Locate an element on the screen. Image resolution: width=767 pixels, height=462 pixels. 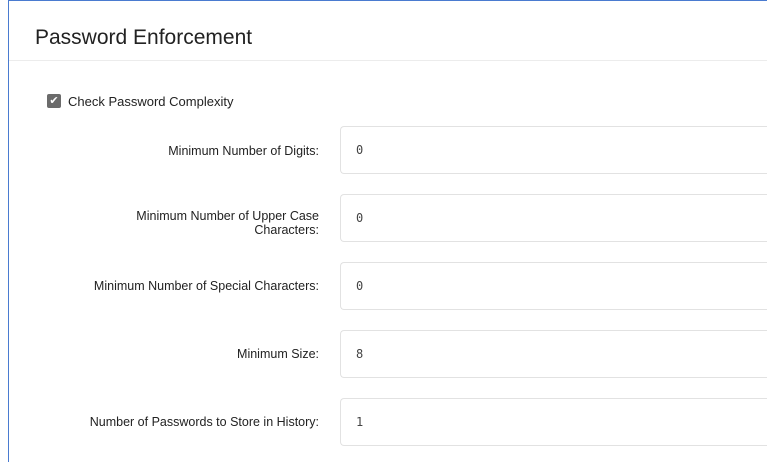
min-special-input is located at coordinates (553, 286).